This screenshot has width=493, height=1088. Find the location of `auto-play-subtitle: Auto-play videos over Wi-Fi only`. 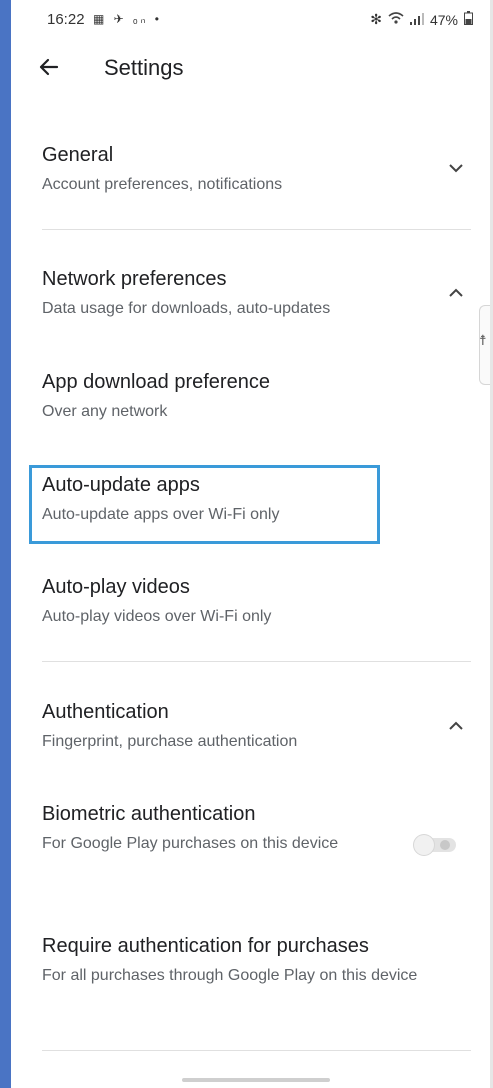

auto-play-subtitle: Auto-play videos over Wi-Fi only is located at coordinates (157, 616).